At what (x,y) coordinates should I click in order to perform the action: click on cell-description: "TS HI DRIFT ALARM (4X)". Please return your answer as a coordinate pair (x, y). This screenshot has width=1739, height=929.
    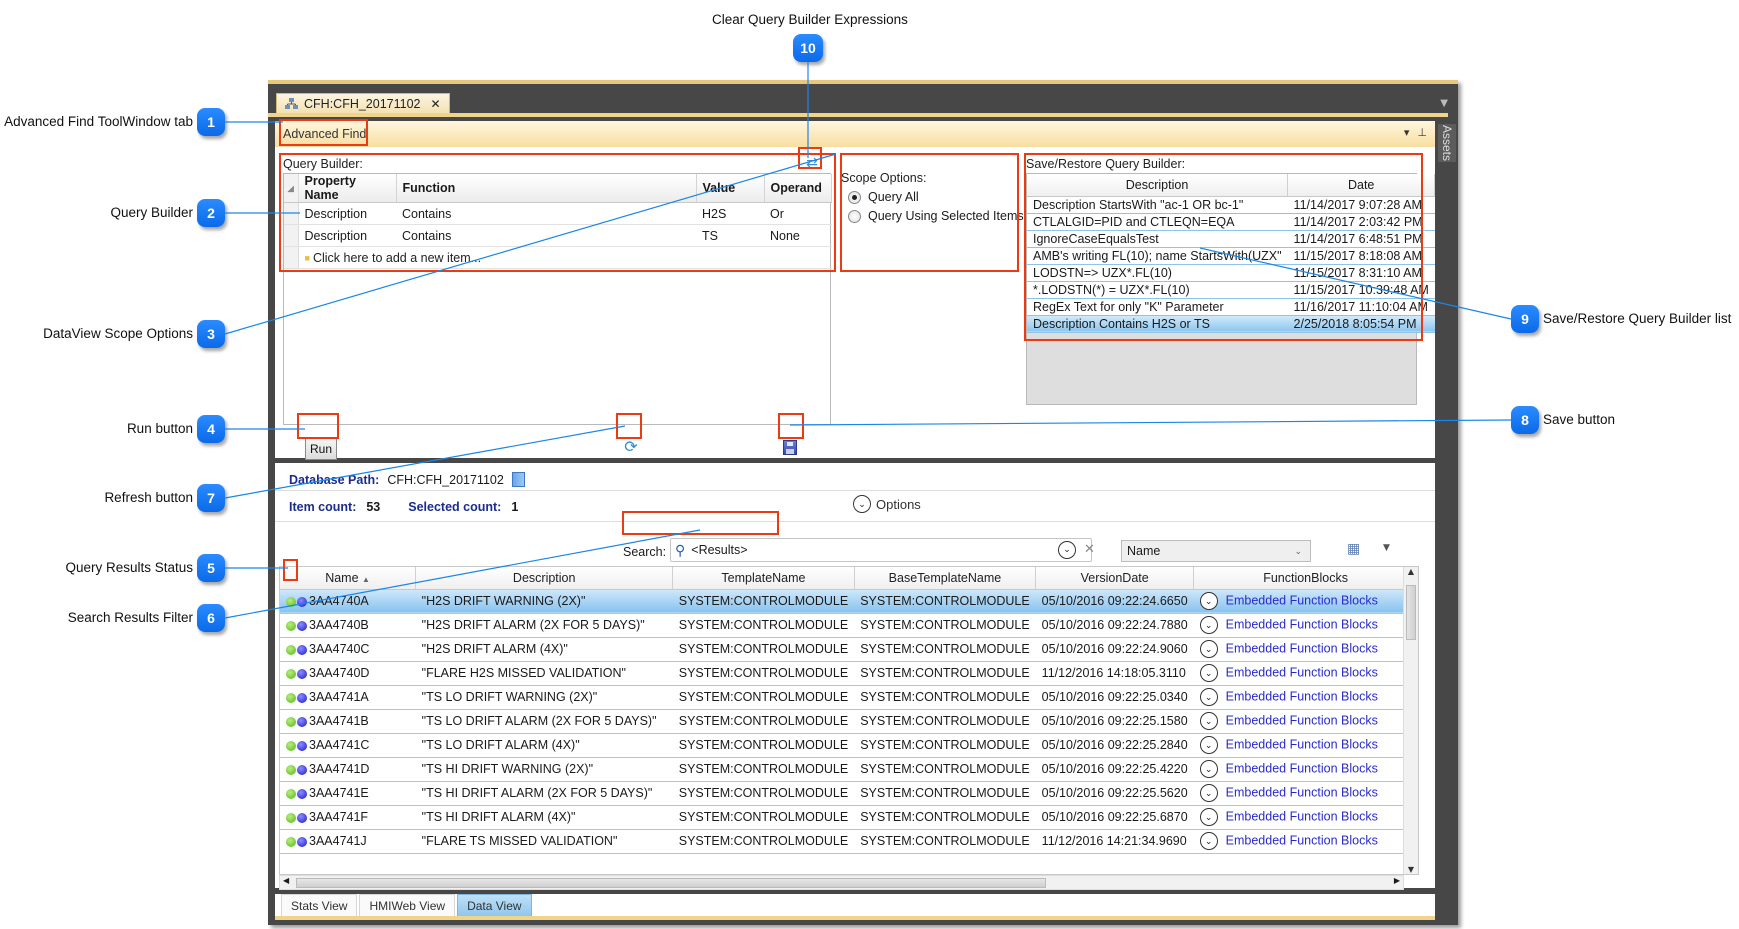
    Looking at the image, I should click on (544, 817).